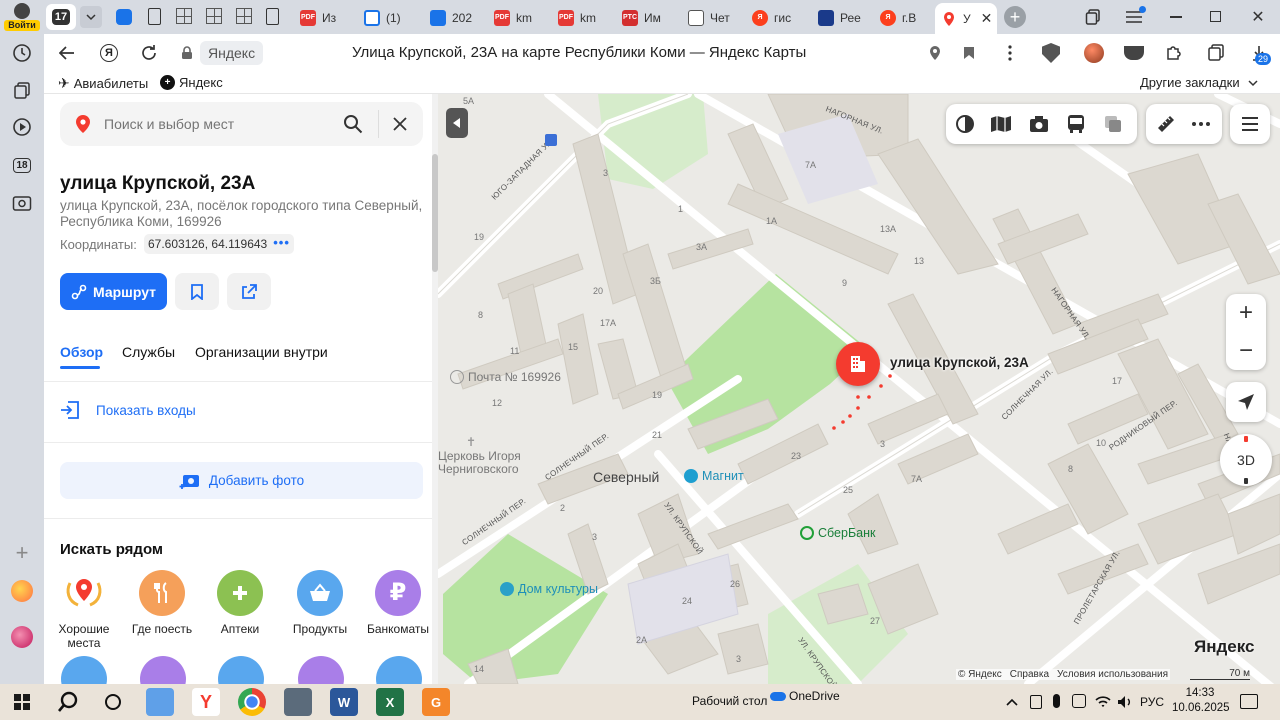 The width and height of the screenshot is (1280, 720). What do you see at coordinates (353, 124) in the screenshot?
I see `search-icon` at bounding box center [353, 124].